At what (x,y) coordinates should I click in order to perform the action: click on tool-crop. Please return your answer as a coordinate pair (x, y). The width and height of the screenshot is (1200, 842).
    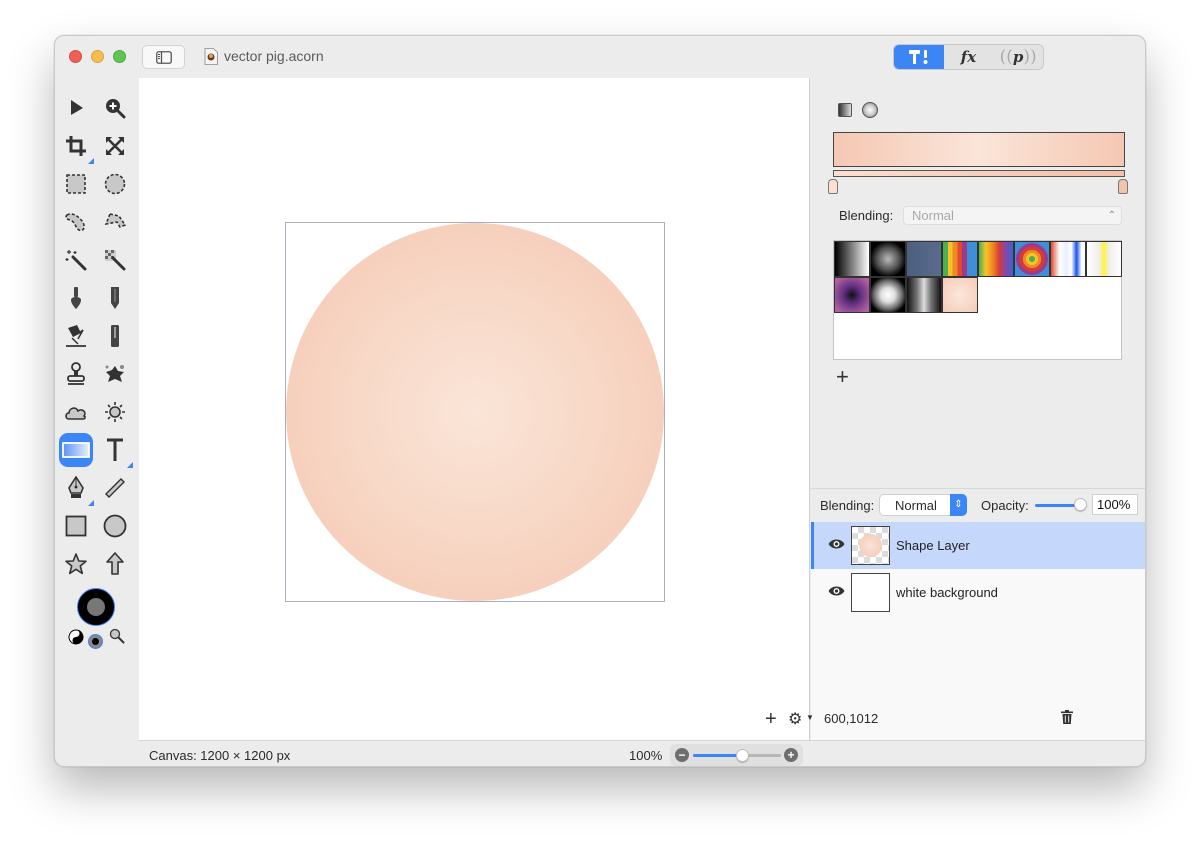
    Looking at the image, I should click on (76, 146).